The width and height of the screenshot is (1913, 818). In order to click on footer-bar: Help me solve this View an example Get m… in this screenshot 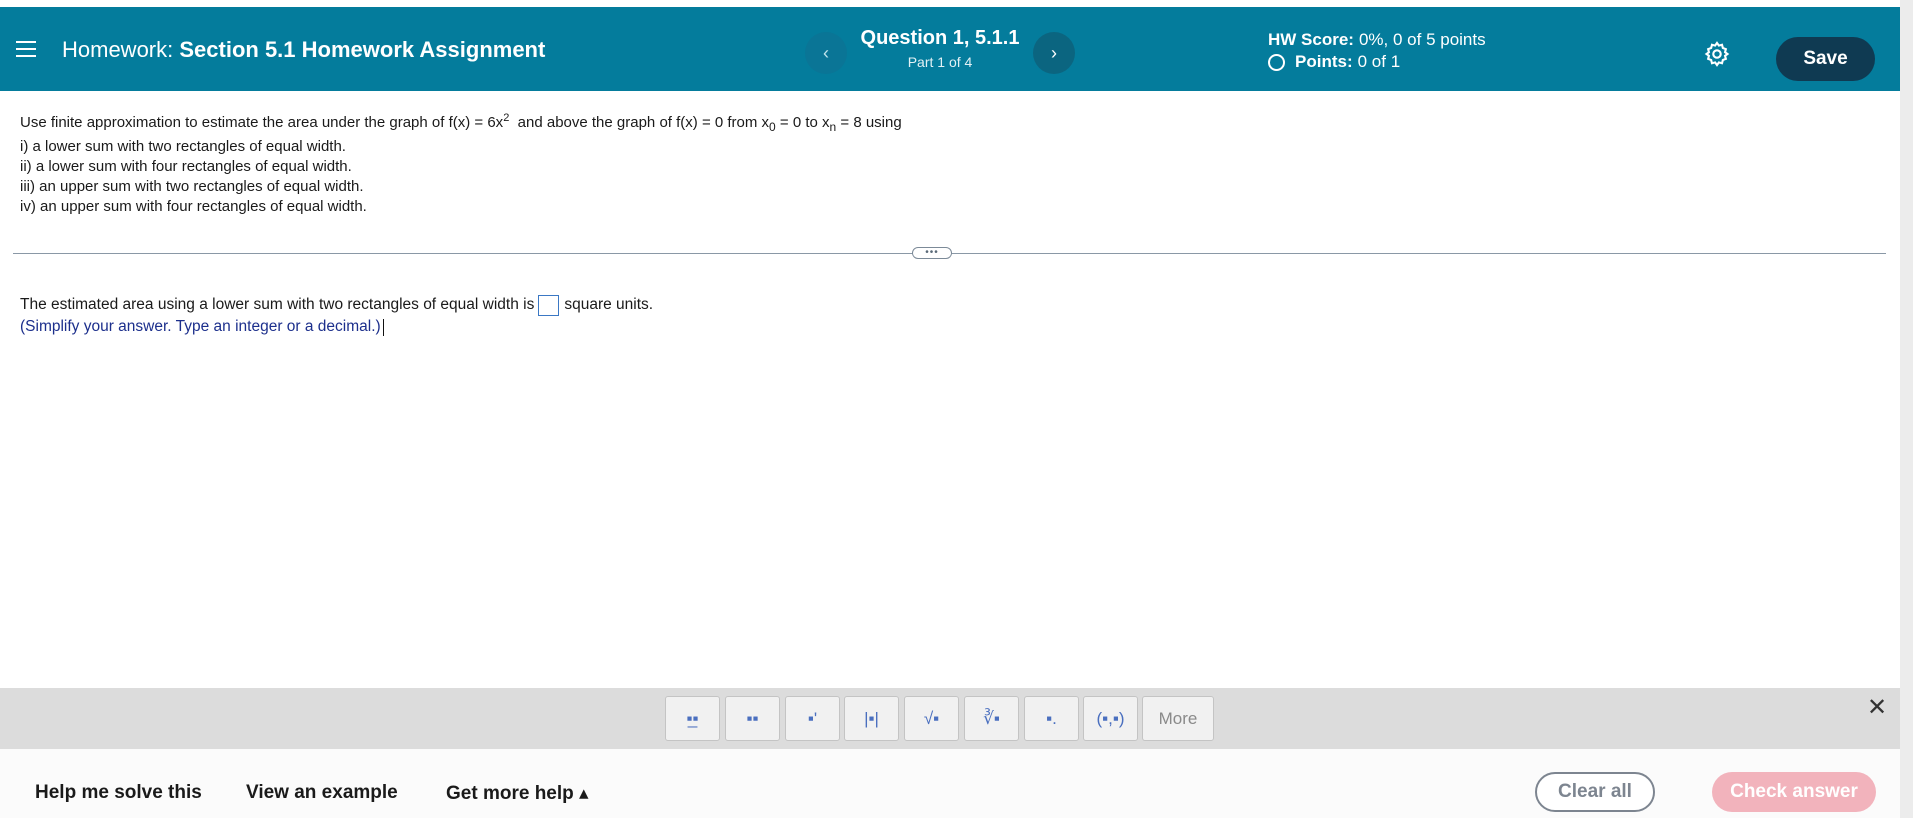, I will do `click(950, 783)`.